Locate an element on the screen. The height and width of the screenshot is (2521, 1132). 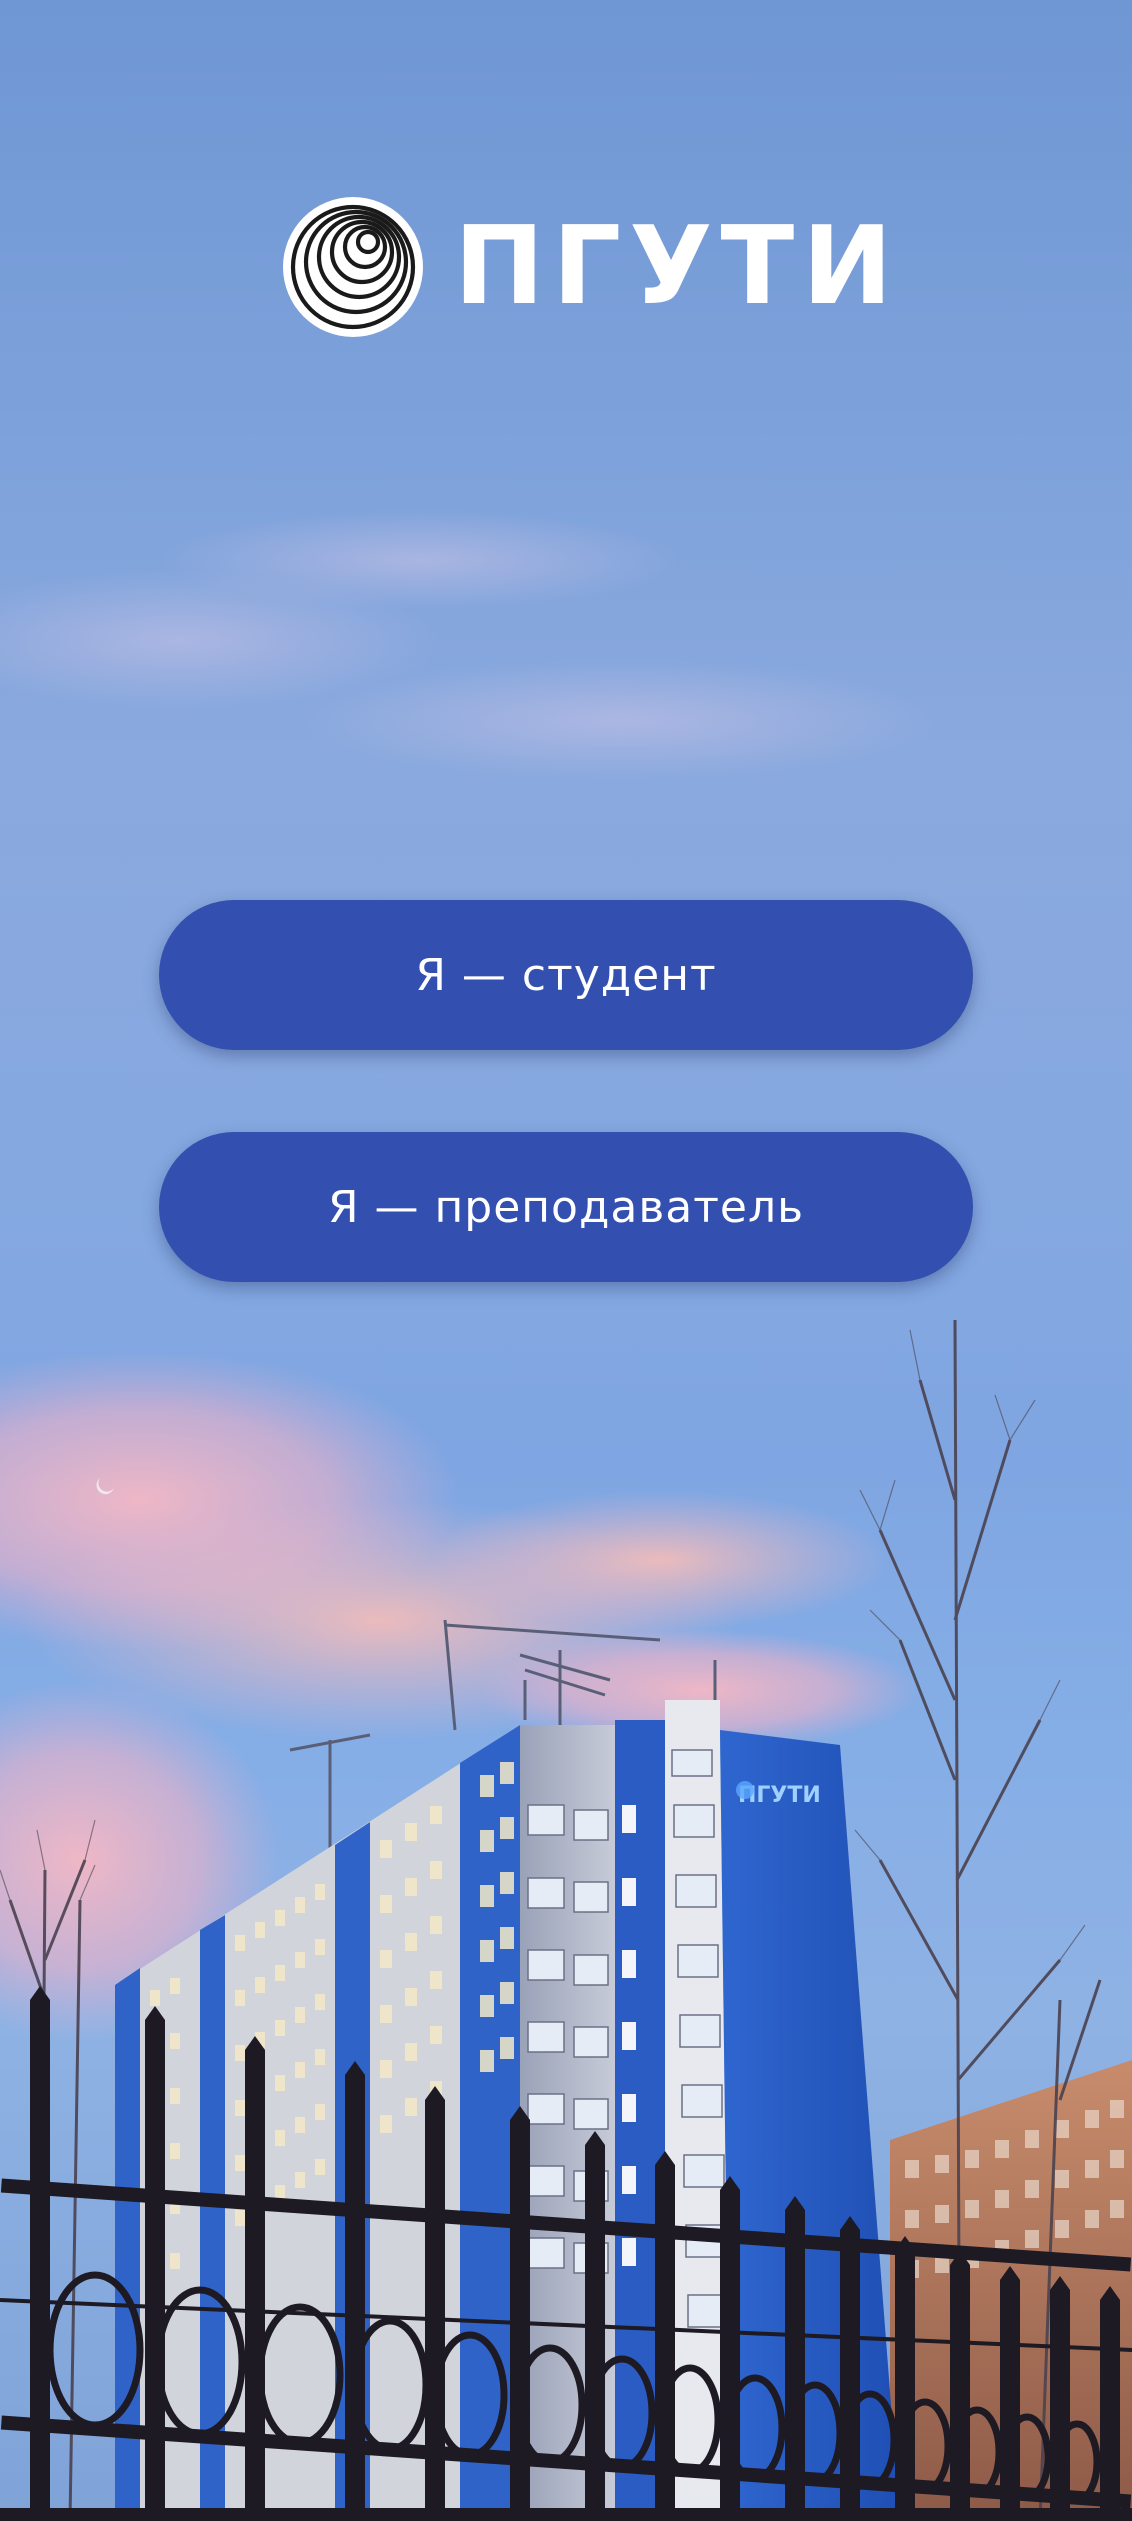
student-role-button: Я — студент is located at coordinates (566, 975).